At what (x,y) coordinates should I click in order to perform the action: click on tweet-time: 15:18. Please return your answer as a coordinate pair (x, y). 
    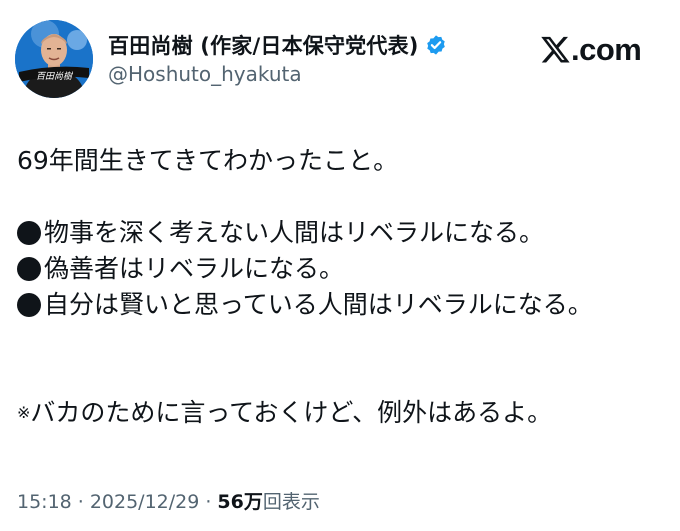
    Looking at the image, I should click on (44, 502).